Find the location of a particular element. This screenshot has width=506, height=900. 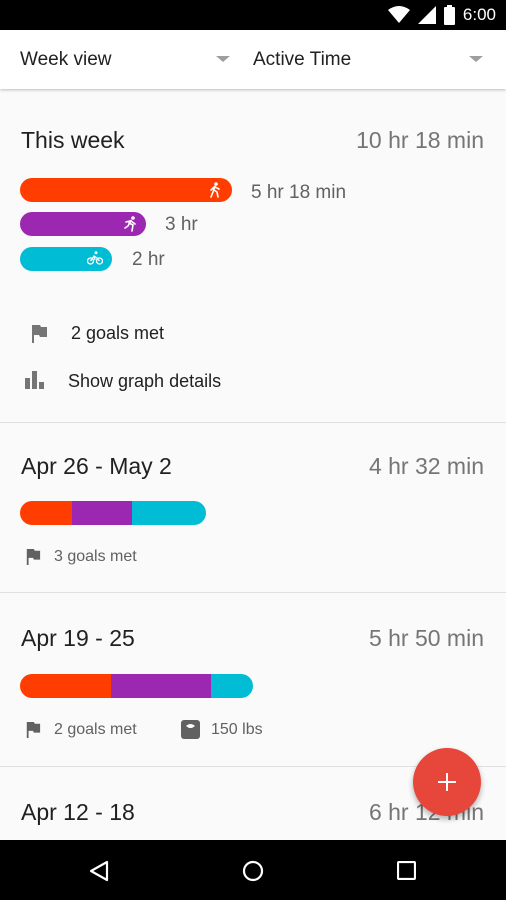

card-total: 5 hr 50 min is located at coordinates (426, 638).